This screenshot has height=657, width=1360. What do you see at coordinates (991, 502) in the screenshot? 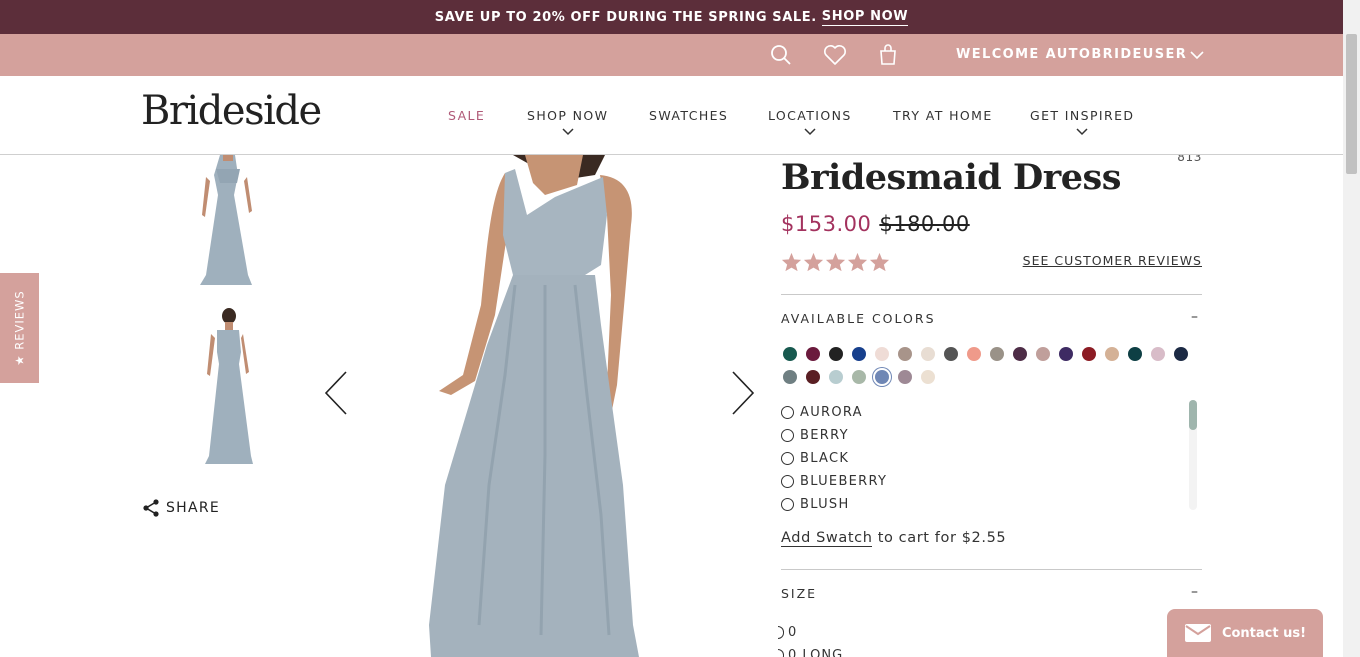
I see `color-option: BLUSH` at bounding box center [991, 502].